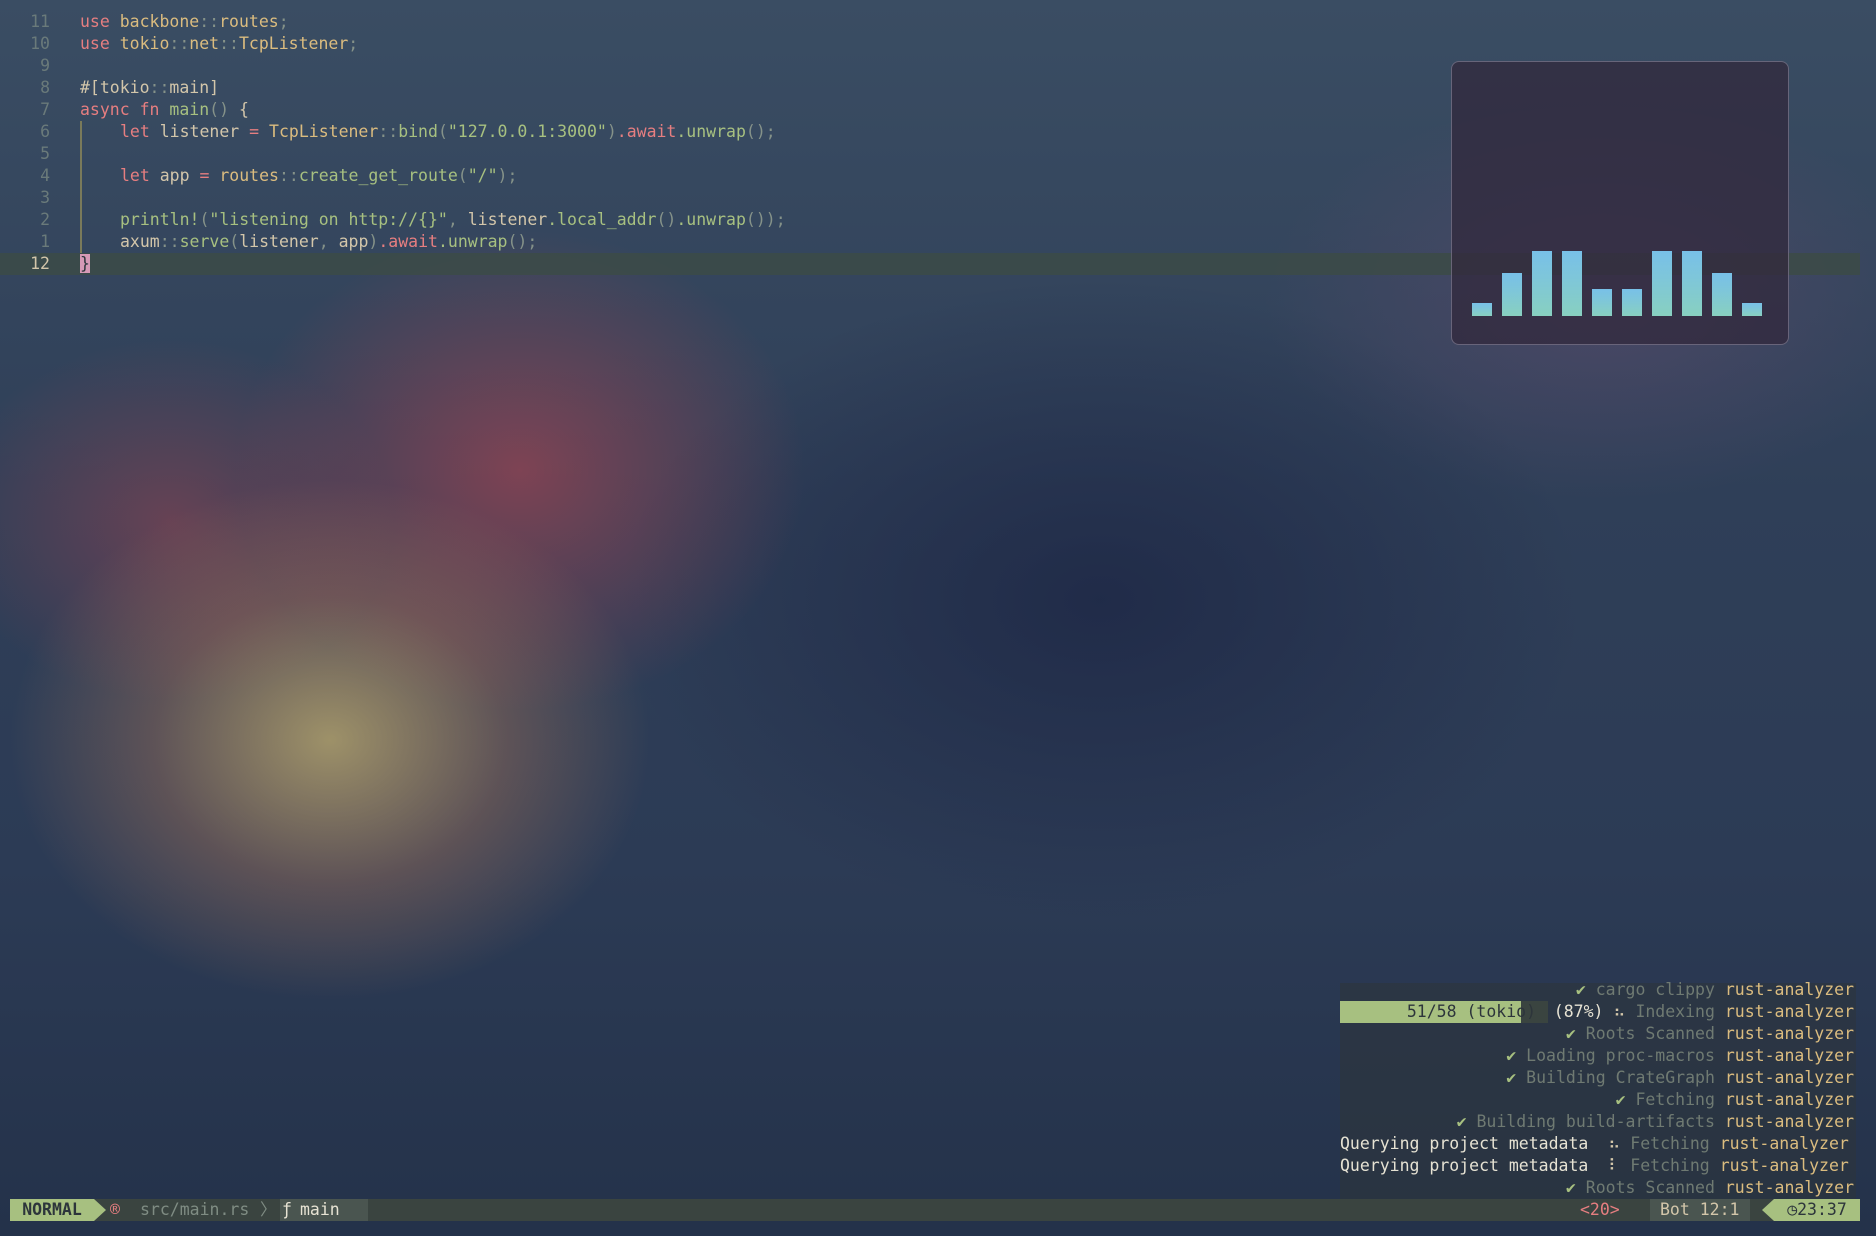 Image resolution: width=1876 pixels, height=1236 pixels. What do you see at coordinates (45, 175) in the screenshot?
I see `line-number: 4` at bounding box center [45, 175].